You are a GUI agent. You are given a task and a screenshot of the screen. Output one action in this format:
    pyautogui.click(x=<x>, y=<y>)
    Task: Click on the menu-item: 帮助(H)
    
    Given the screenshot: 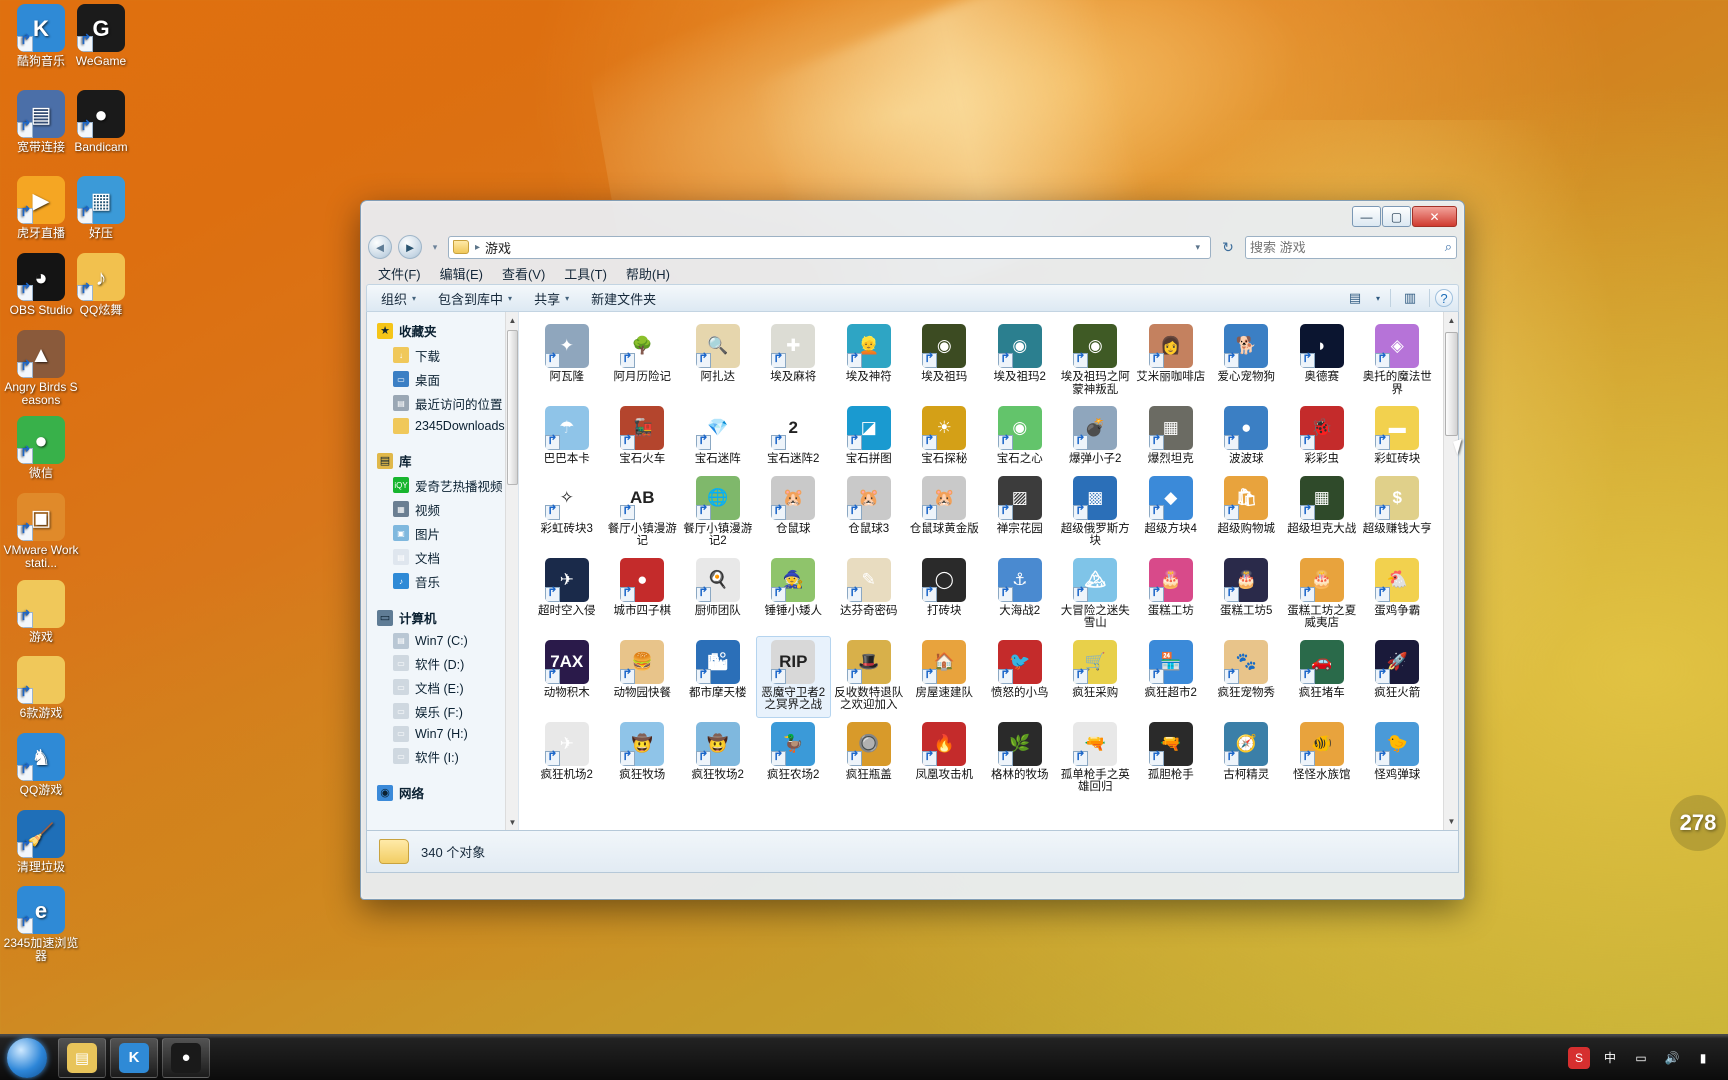 What is the action you would take?
    pyautogui.click(x=648, y=273)
    